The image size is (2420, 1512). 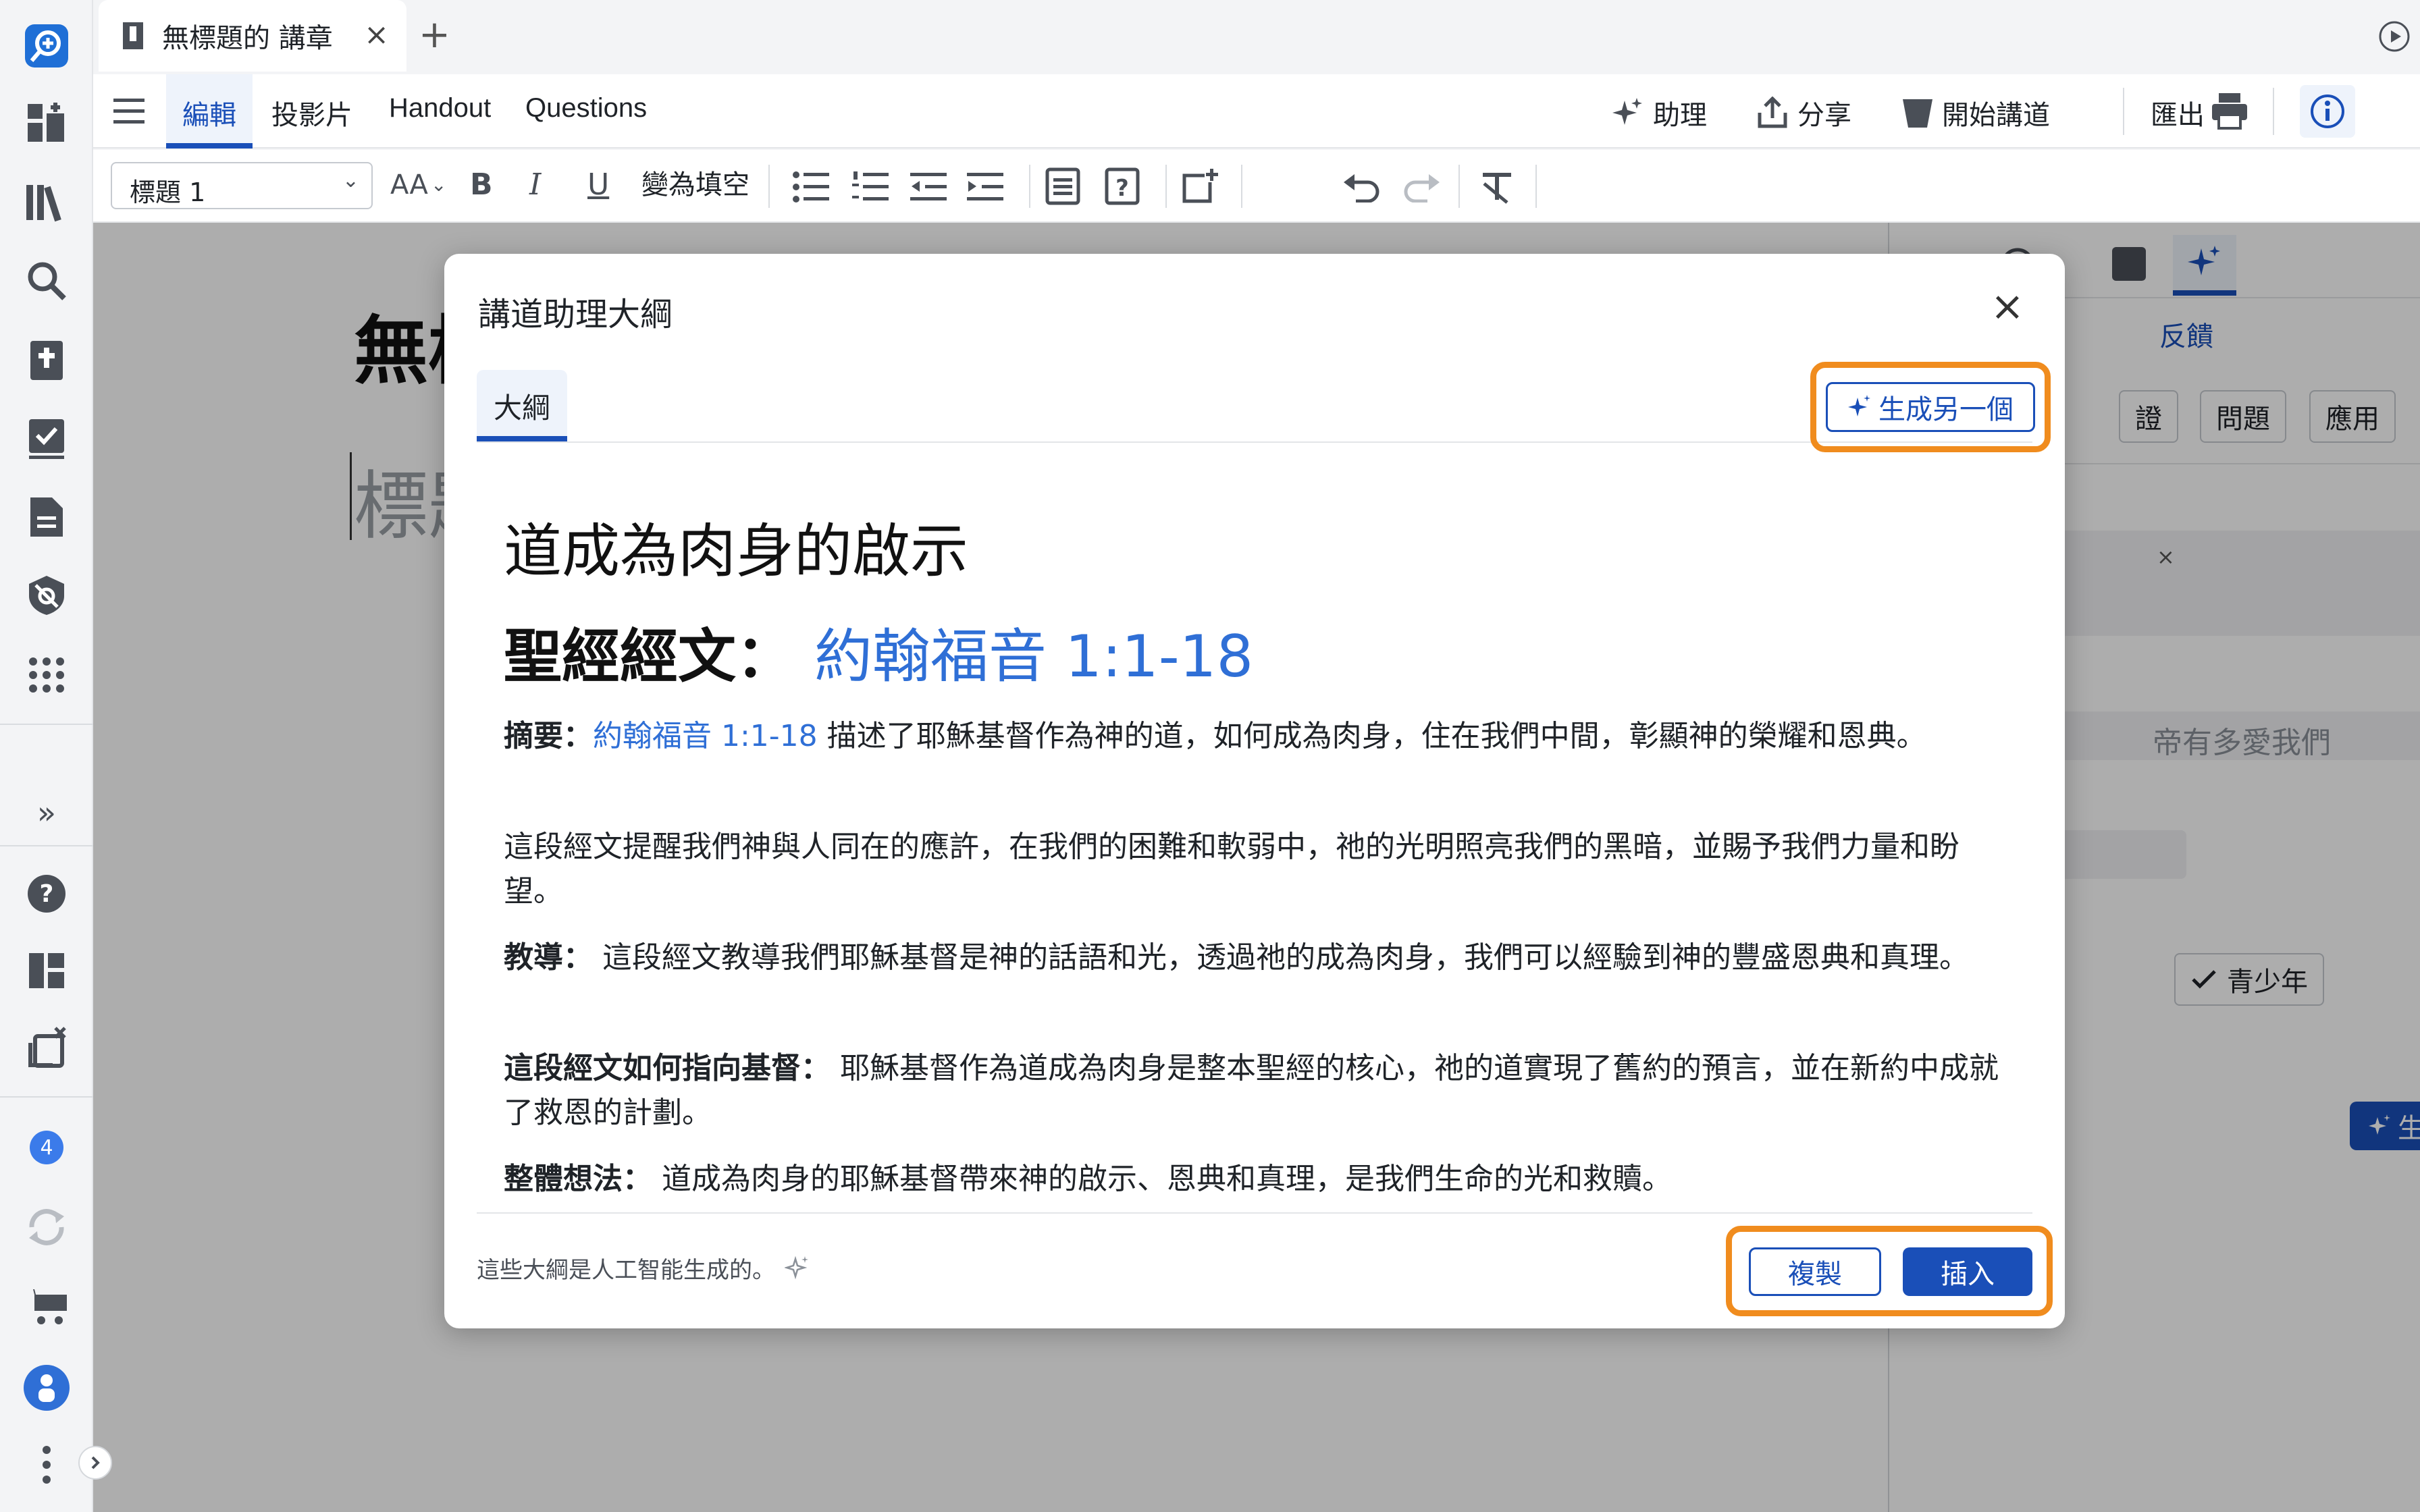 What do you see at coordinates (47, 675) in the screenshot?
I see `apps-grid-icon` at bounding box center [47, 675].